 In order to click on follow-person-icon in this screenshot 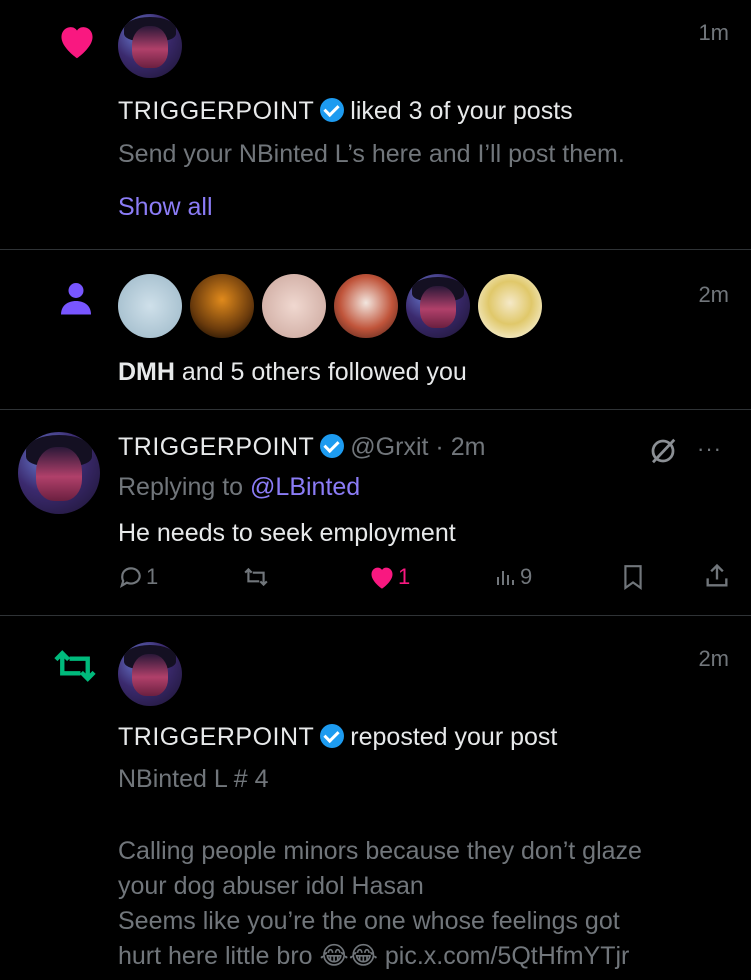, I will do `click(76, 299)`.